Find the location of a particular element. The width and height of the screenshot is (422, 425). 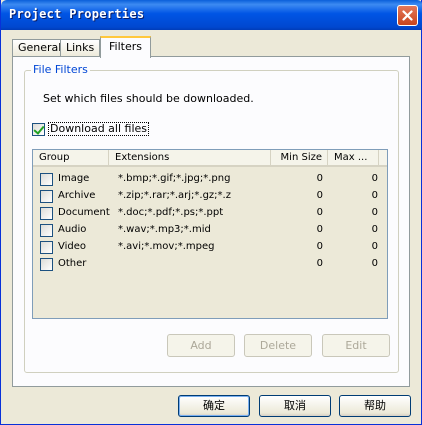

row-extensions is located at coordinates (194, 264).